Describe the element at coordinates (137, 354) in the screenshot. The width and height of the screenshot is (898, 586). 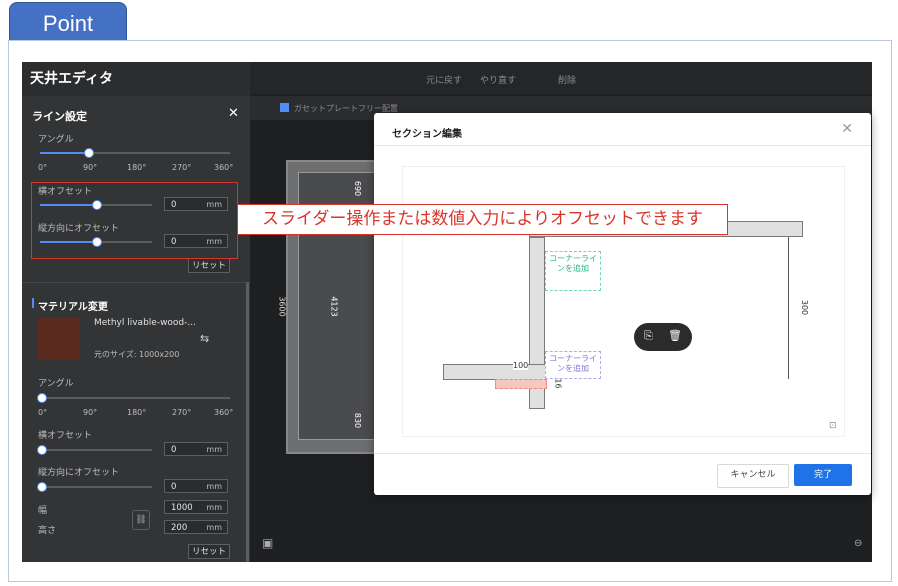
I see `material-size: 元のサイズ: 1000x200` at that location.